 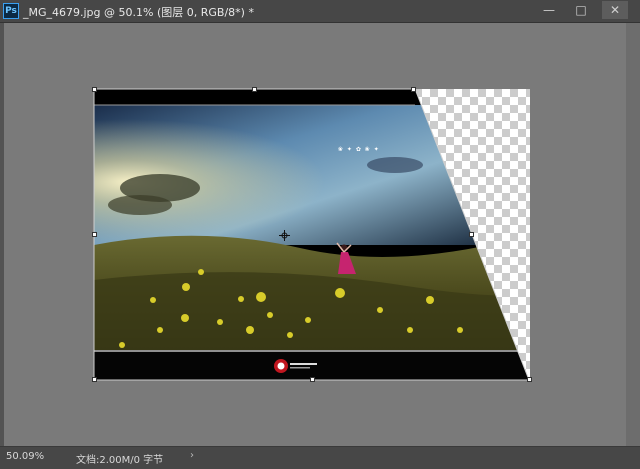 What do you see at coordinates (359, 149) in the screenshot?
I see `photo-caption-art: ❀ ✦ ✿ ❀ ✦` at bounding box center [359, 149].